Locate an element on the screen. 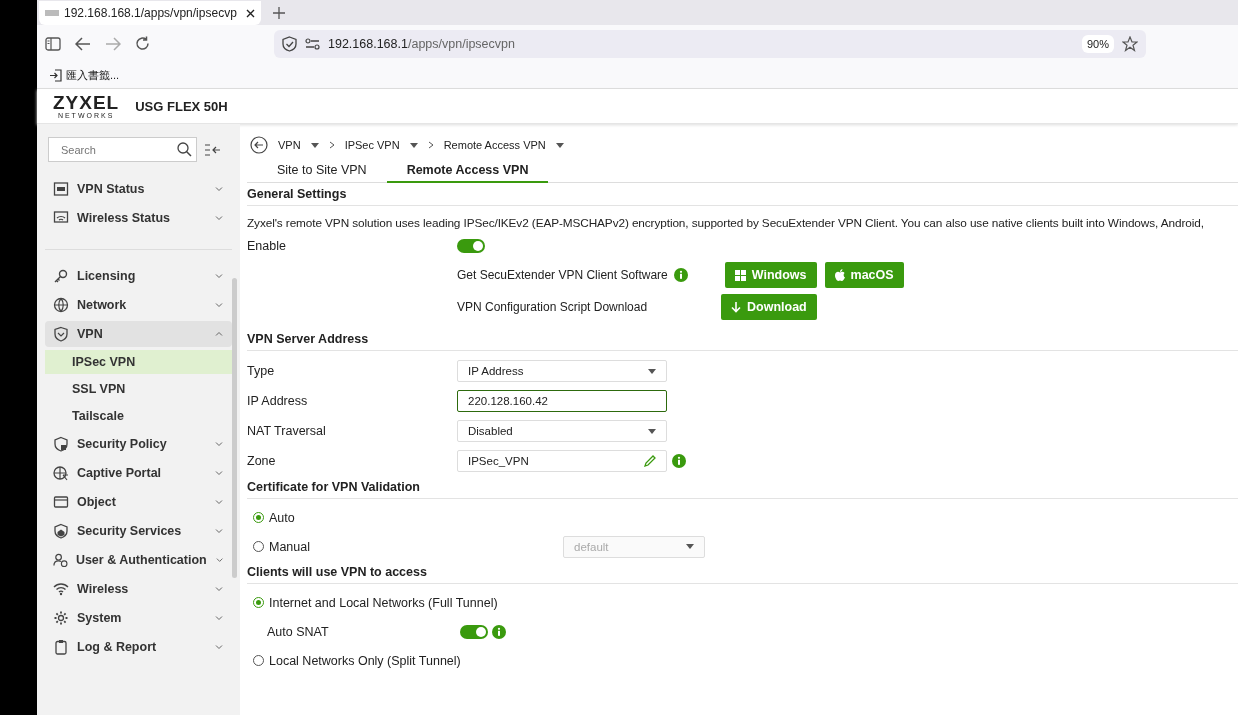  dropdown: IP Address is located at coordinates (562, 371).